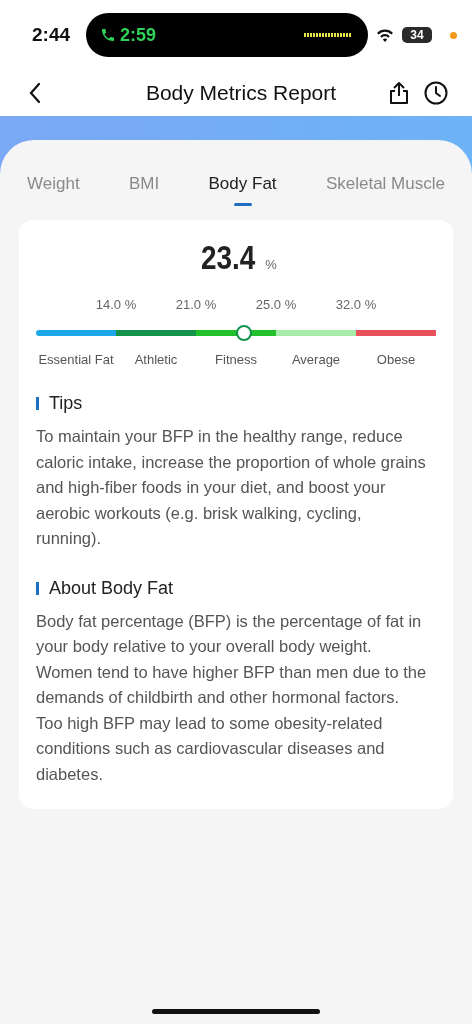 The width and height of the screenshot is (472, 1024). What do you see at coordinates (66, 403) in the screenshot?
I see `section-heading: Tips` at bounding box center [66, 403].